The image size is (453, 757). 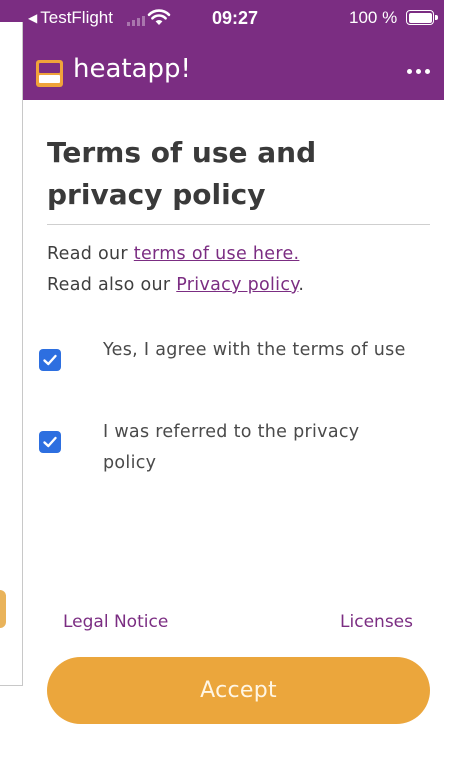 I want to click on terms-line: Read our terms of use here., so click(x=238, y=254).